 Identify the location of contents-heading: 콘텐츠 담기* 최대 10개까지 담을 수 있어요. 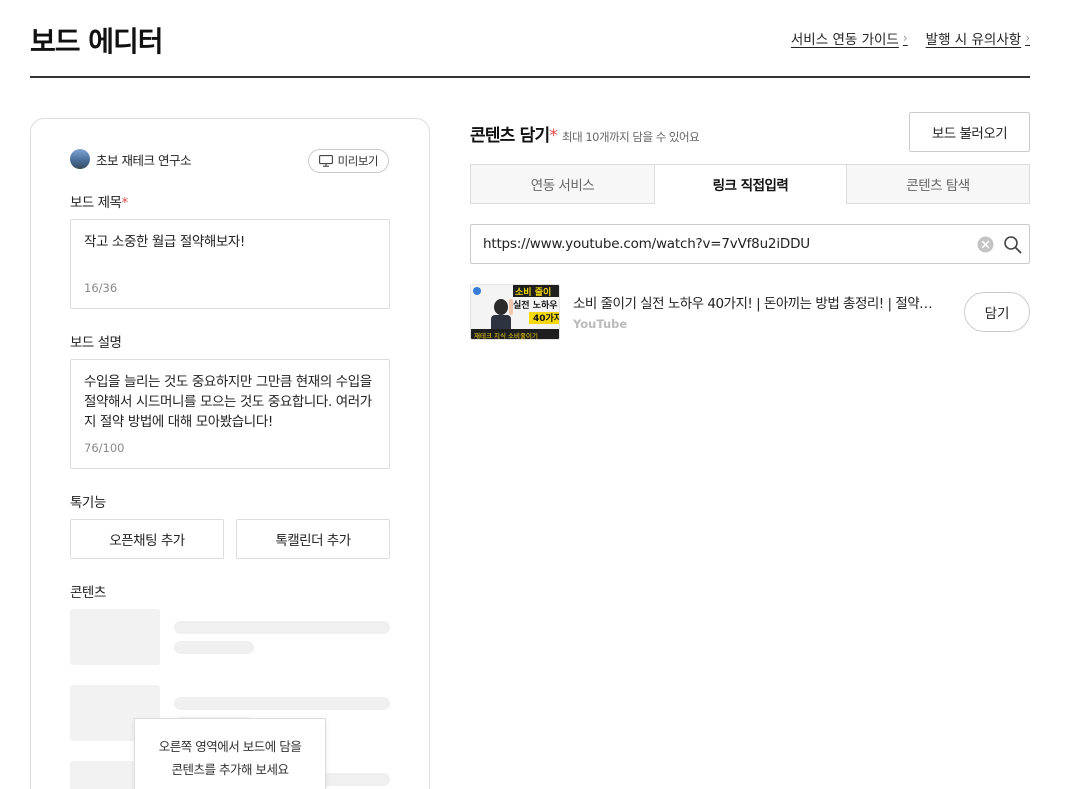
(585, 133).